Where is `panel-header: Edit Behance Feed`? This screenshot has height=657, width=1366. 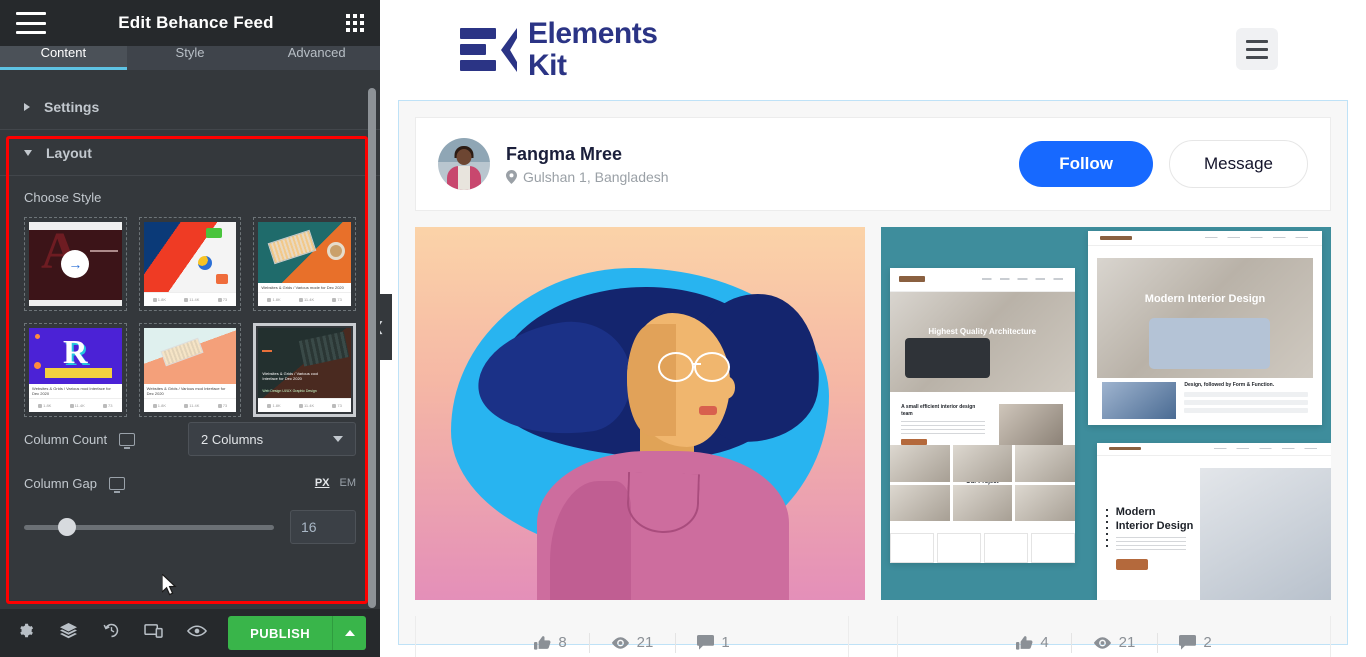
panel-header: Edit Behance Feed is located at coordinates (190, 23).